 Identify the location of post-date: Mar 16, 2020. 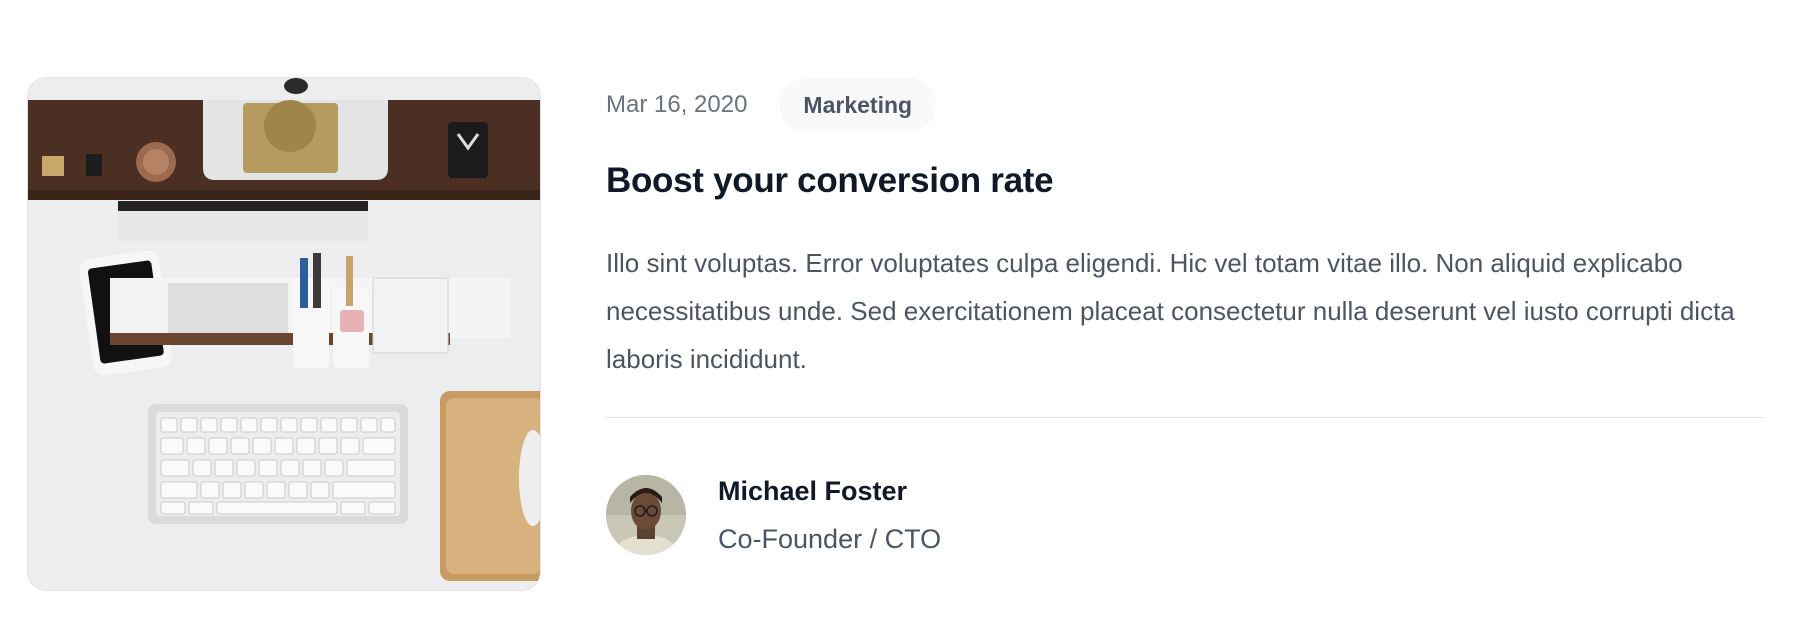
(677, 104).